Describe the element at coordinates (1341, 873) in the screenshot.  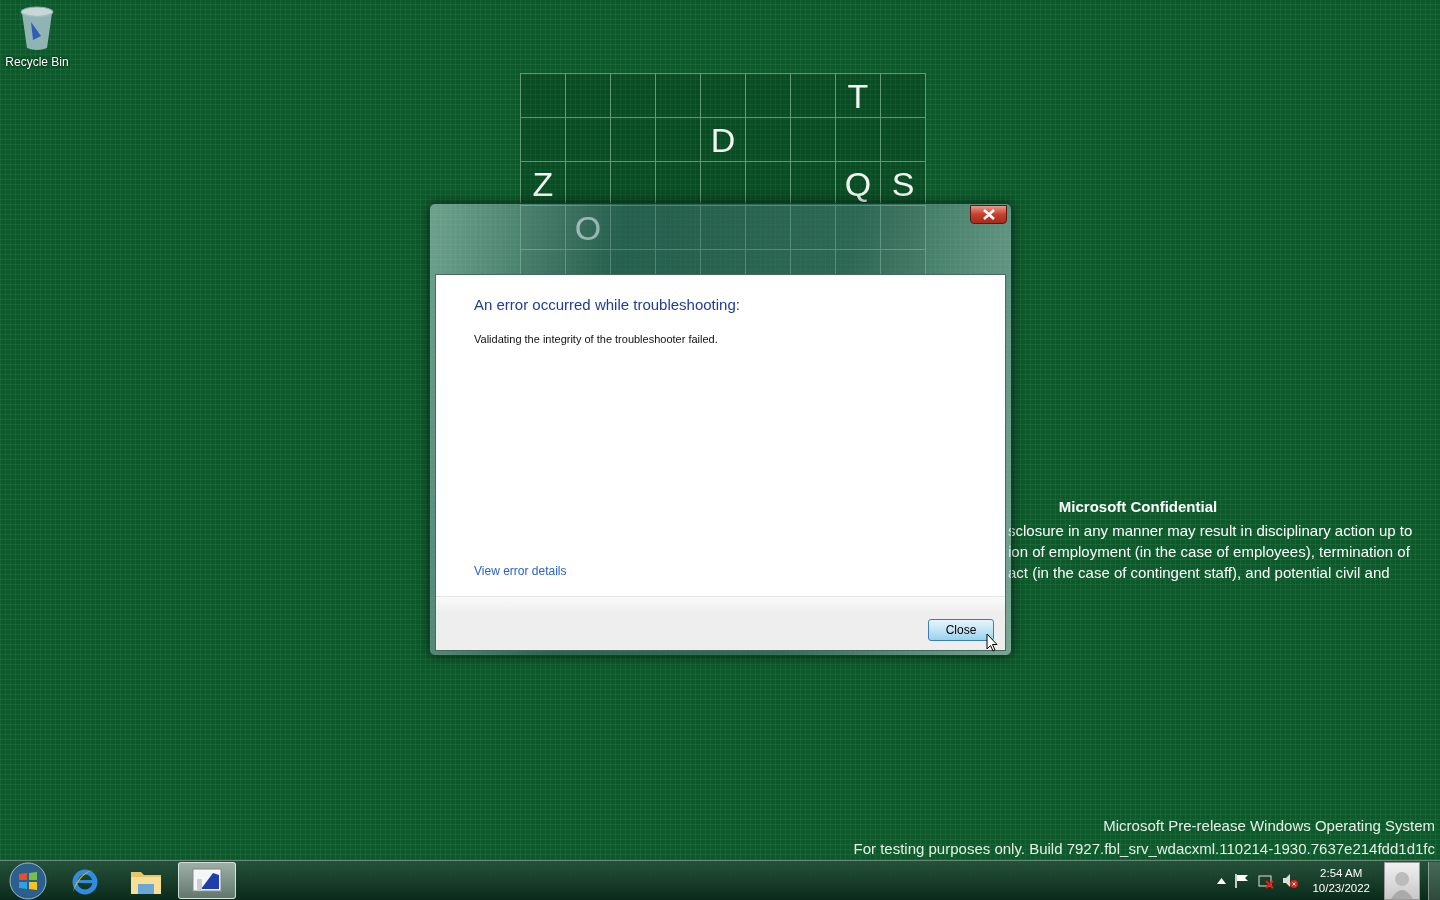
I see `clock-time: 2:54 AM` at that location.